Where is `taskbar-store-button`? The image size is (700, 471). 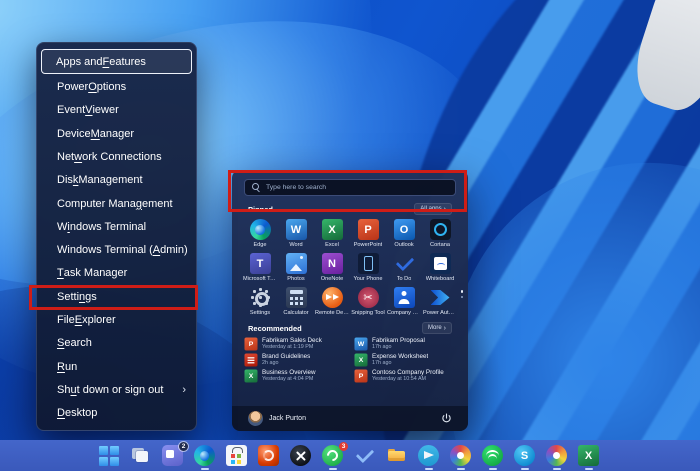
taskbar-store-button is located at coordinates (236, 455).